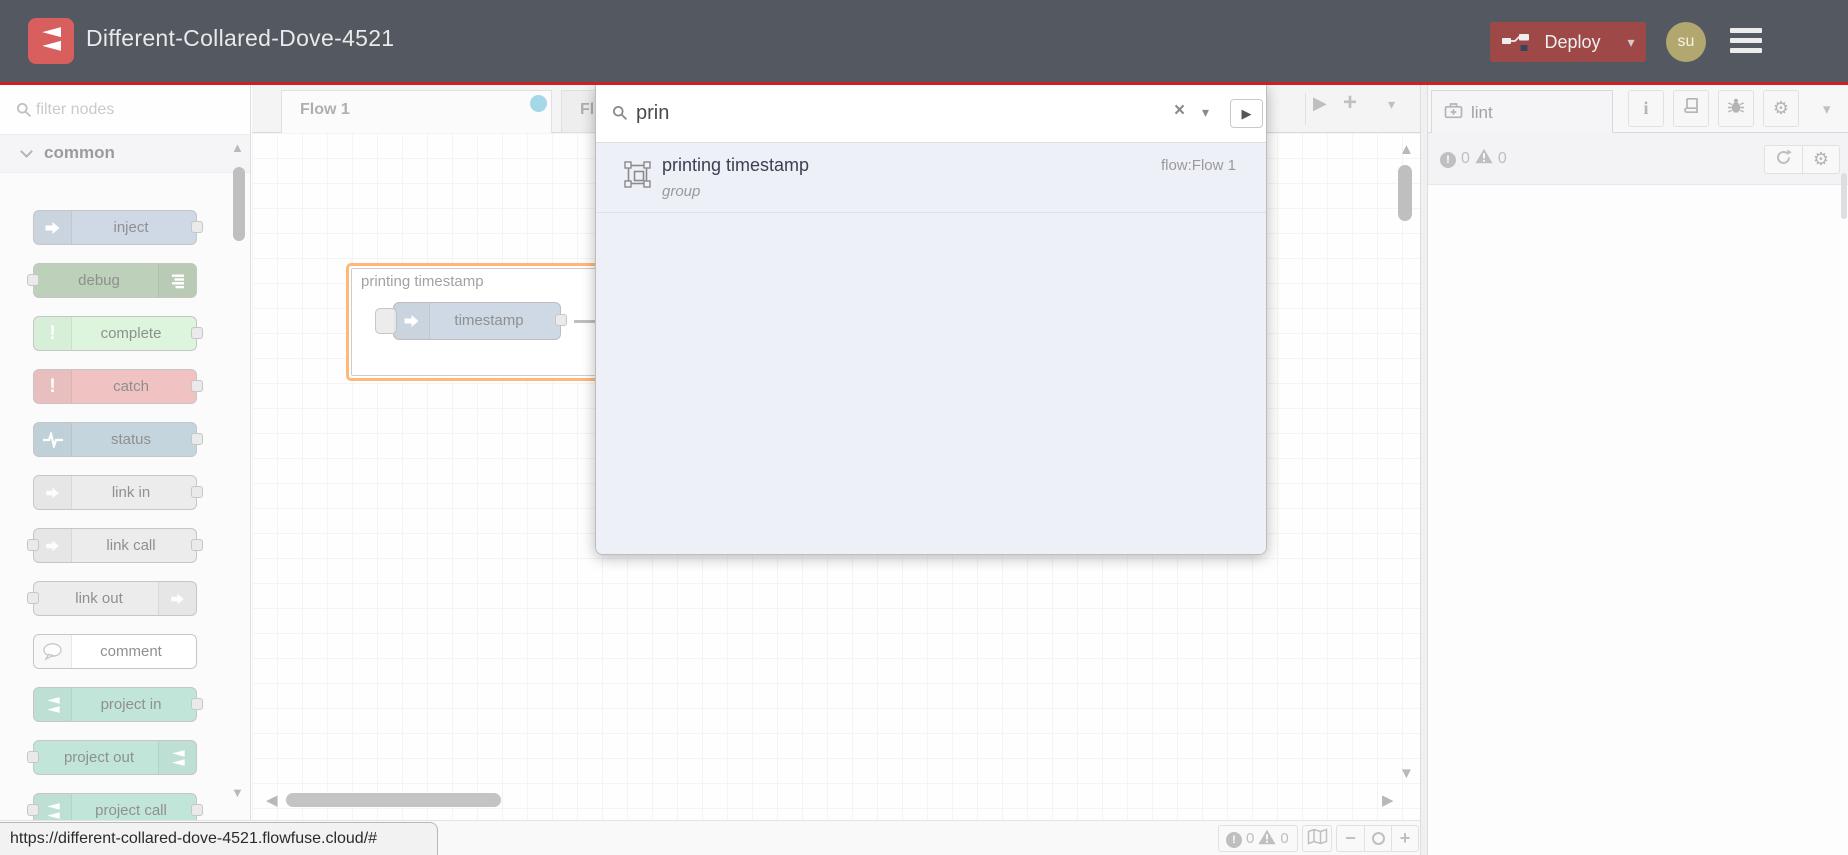  I want to click on tab-flow-1: Flow 1, so click(416, 111).